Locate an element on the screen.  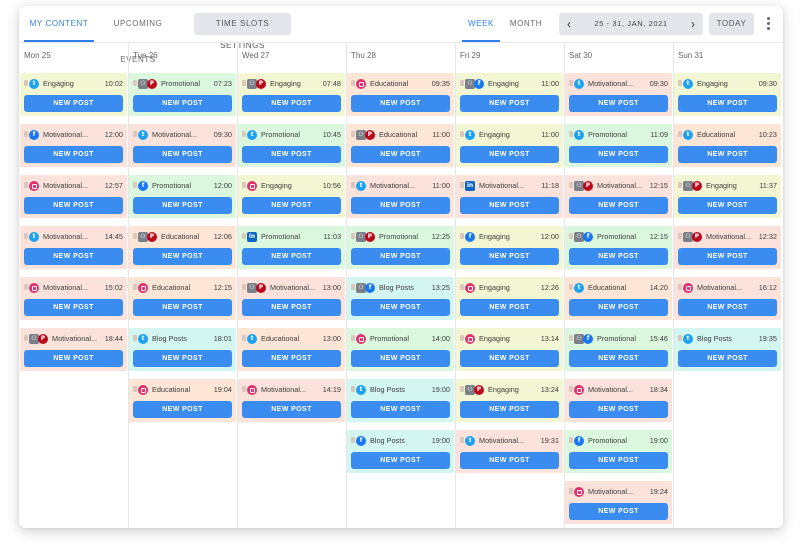
time-slot: Motivational... 18:34 NEW POST is located at coordinates (618, 400).